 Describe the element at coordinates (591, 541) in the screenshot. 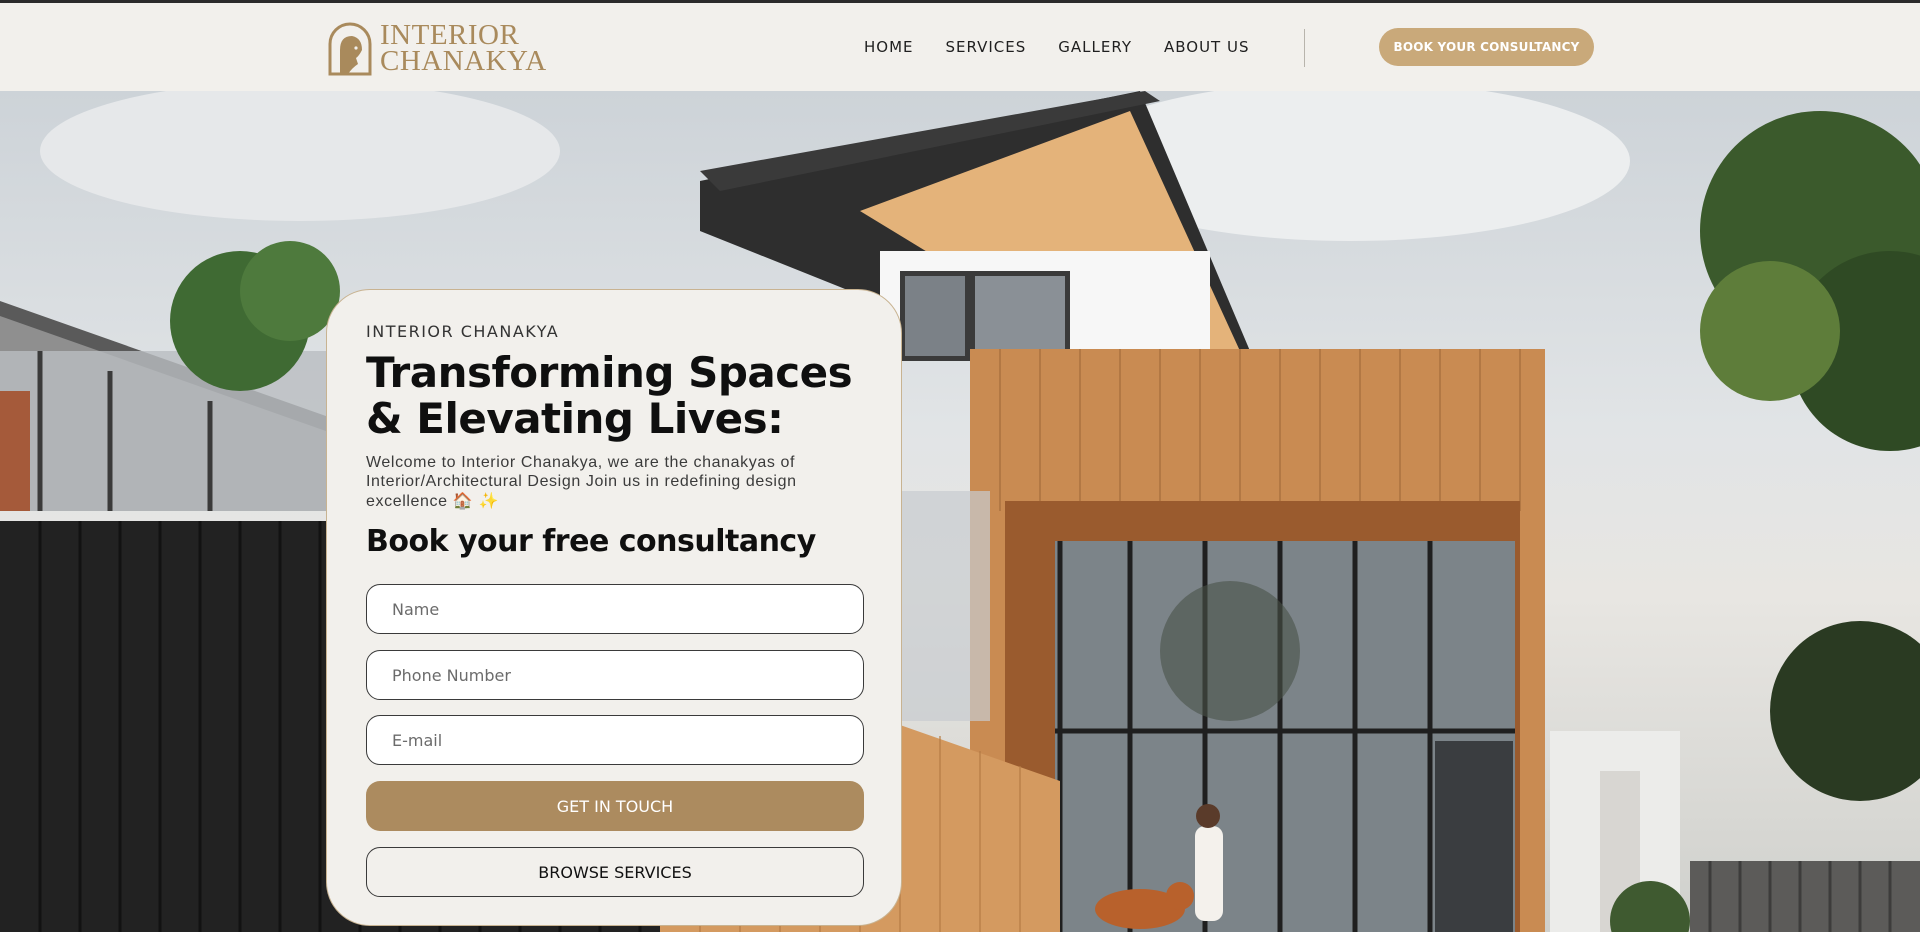

I see `consultancy-subheading: Book your free consultancy` at that location.